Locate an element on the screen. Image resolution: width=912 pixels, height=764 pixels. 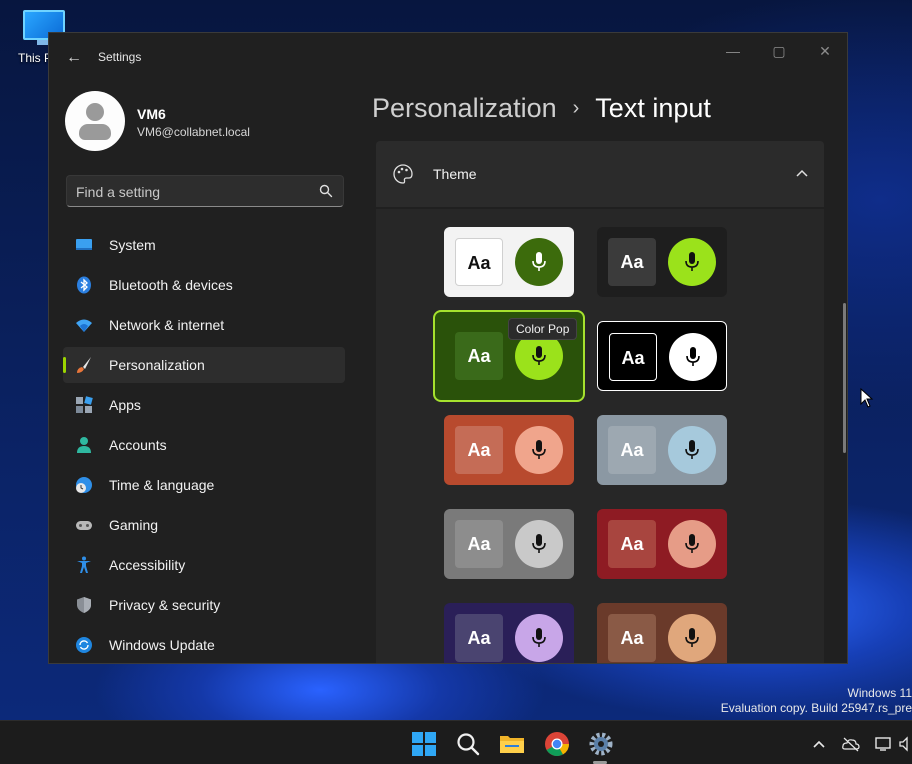
taskbar is located at coordinates (456, 742).